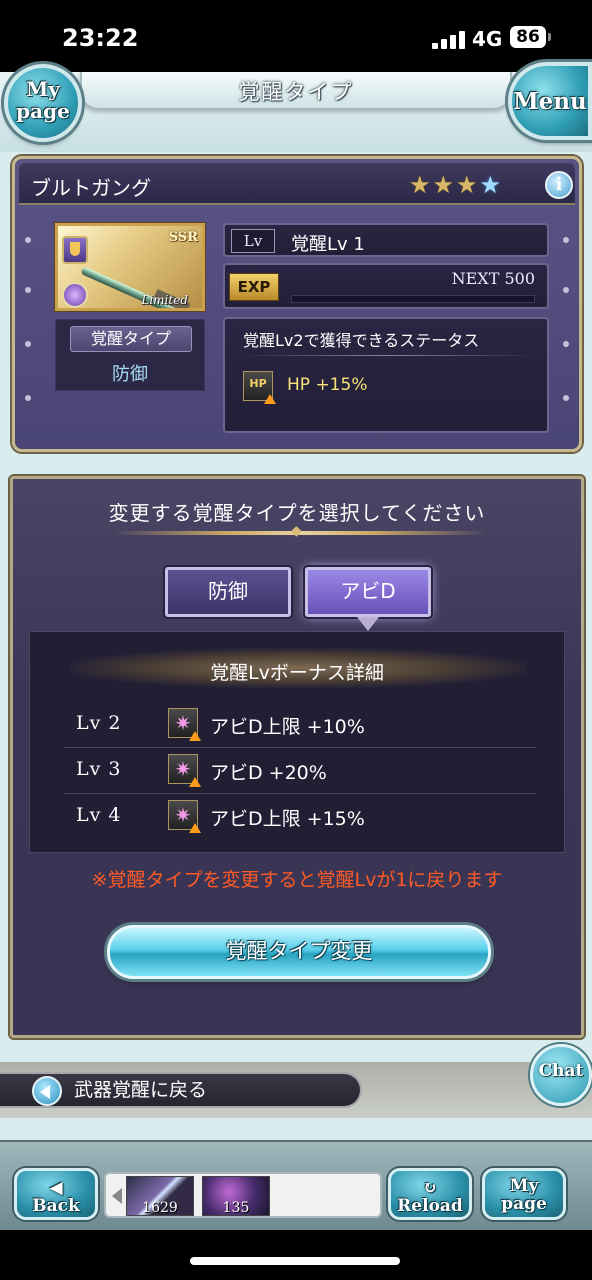 The image size is (592, 1280). I want to click on mypage-bottom-button: My page, so click(524, 1194).